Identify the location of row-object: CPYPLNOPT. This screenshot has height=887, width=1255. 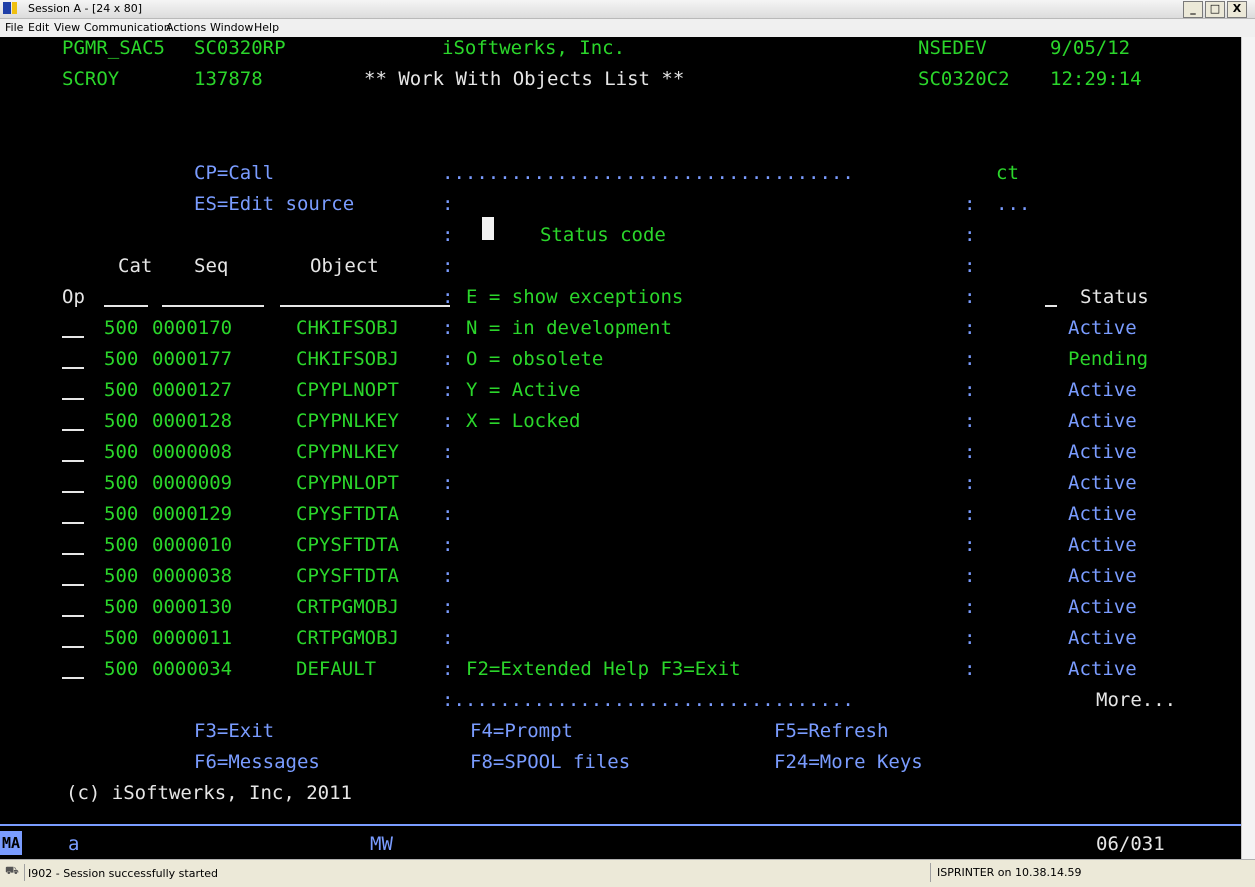
(347, 390).